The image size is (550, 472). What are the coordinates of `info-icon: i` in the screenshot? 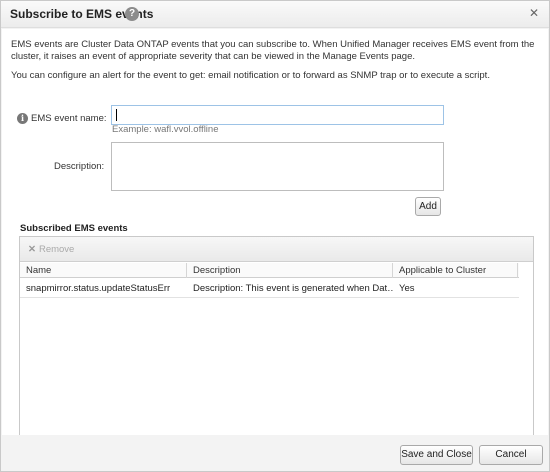 It's located at (22, 118).